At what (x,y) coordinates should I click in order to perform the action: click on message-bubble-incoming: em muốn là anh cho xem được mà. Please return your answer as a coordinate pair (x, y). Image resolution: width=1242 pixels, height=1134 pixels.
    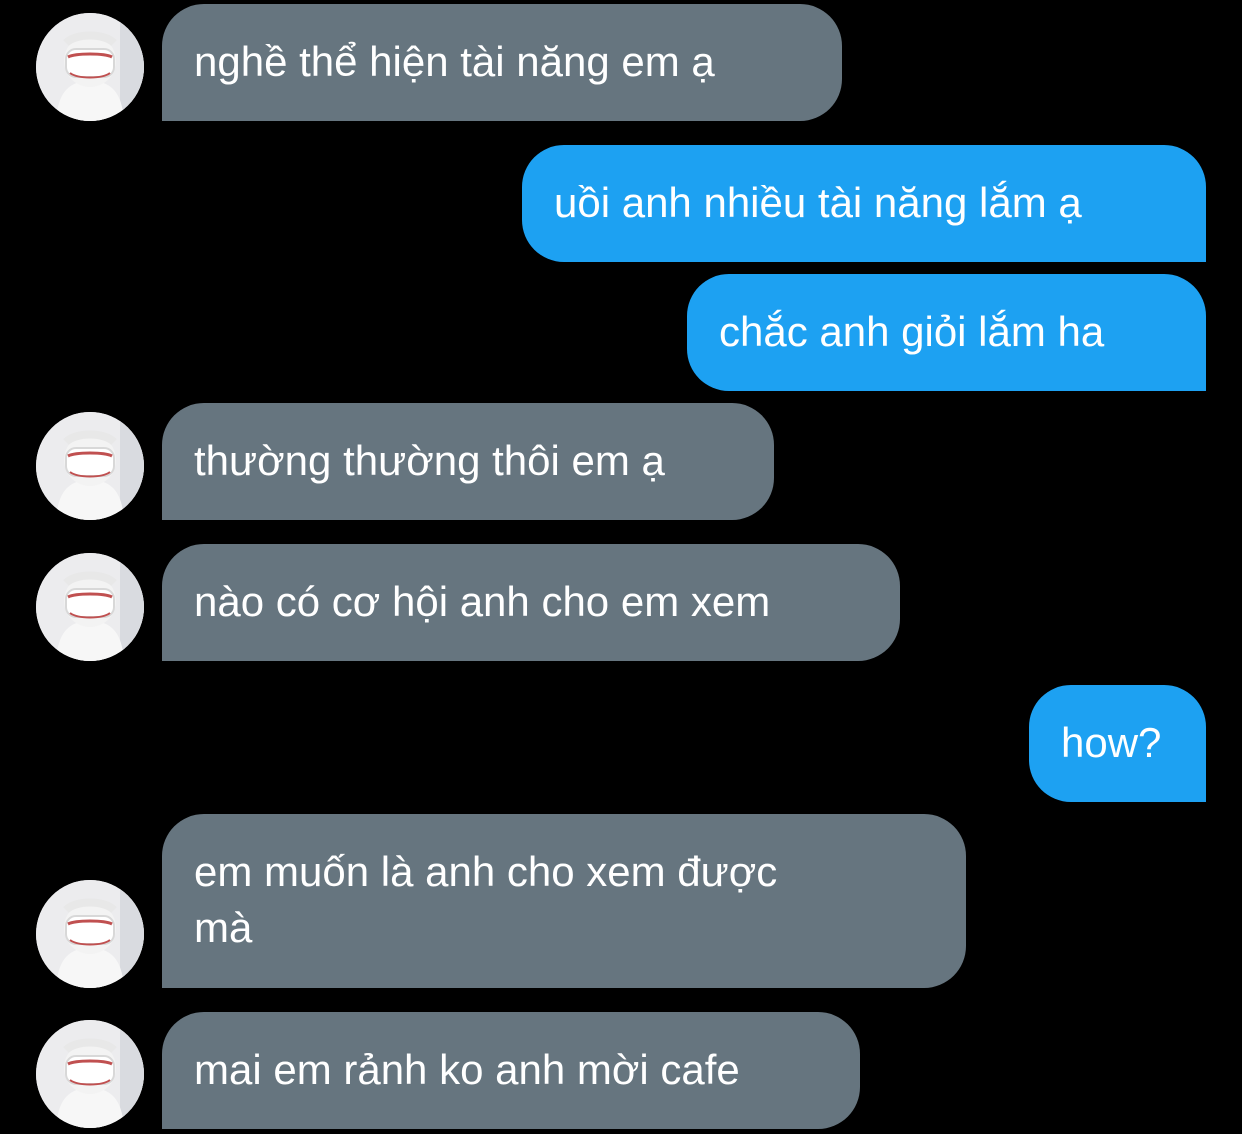
    Looking at the image, I should click on (564, 901).